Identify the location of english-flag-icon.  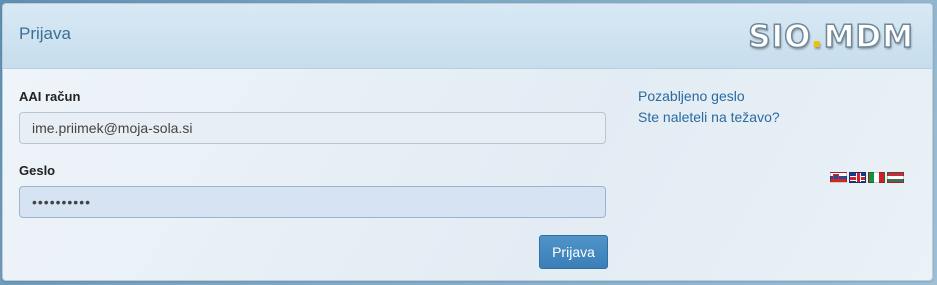
(857, 177).